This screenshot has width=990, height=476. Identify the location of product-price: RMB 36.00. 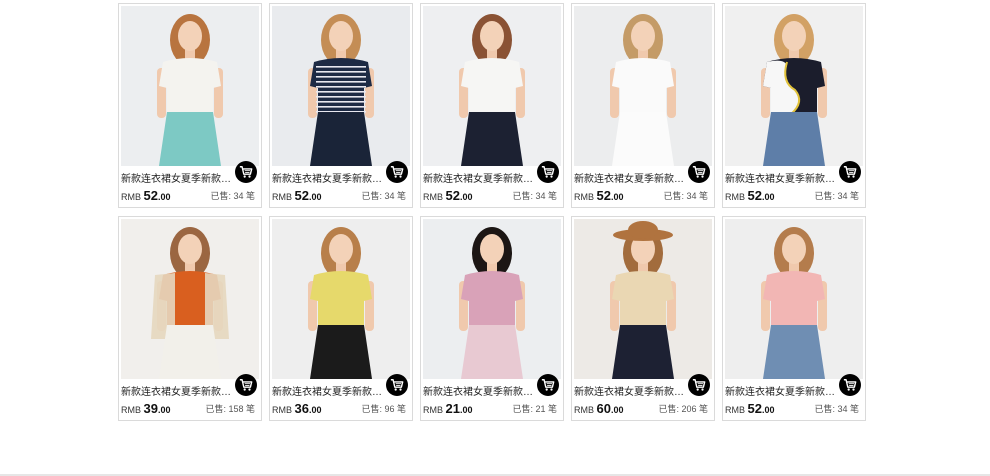
(296, 408).